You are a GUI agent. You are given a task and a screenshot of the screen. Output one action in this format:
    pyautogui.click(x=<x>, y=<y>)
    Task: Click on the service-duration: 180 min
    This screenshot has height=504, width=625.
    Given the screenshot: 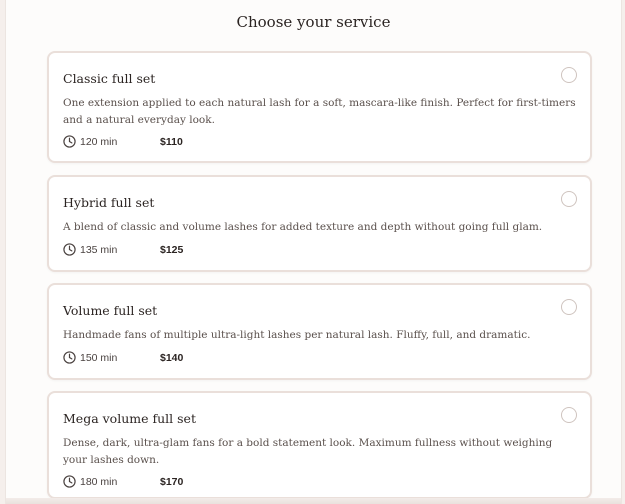 What is the action you would take?
    pyautogui.click(x=99, y=481)
    